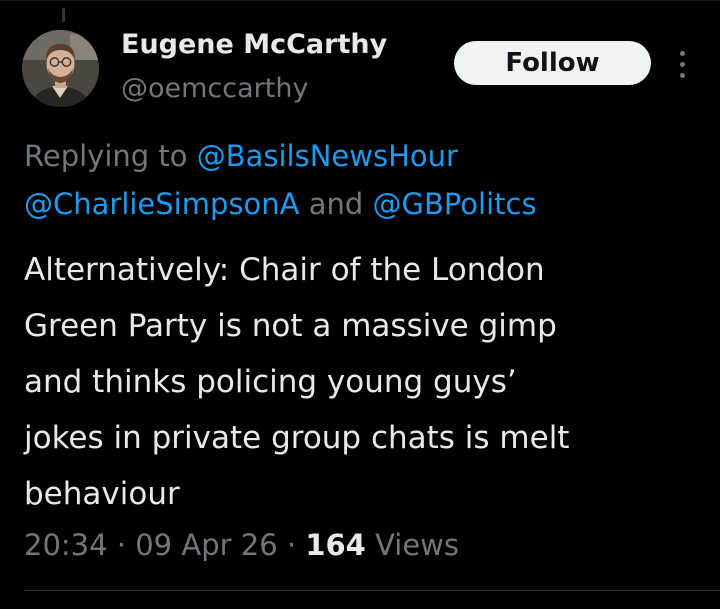 The width and height of the screenshot is (720, 609). I want to click on mention-link-basilsnewshour: @BasilsNewsHour, so click(327, 156).